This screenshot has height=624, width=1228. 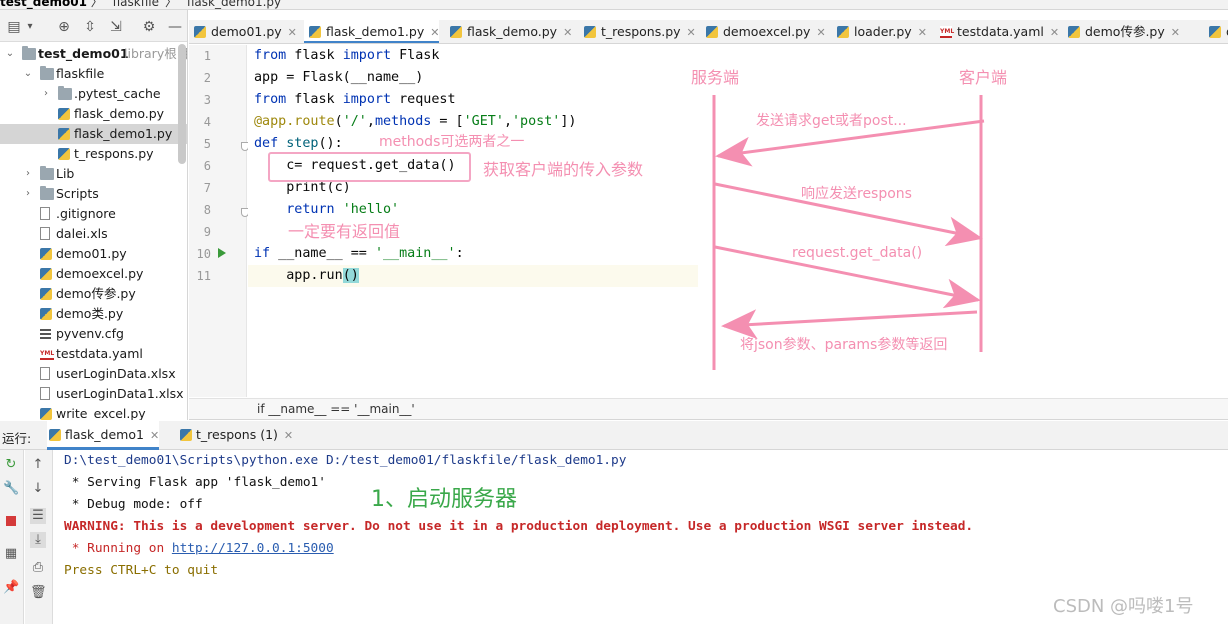 I want to click on python-icon, so click(x=55, y=435).